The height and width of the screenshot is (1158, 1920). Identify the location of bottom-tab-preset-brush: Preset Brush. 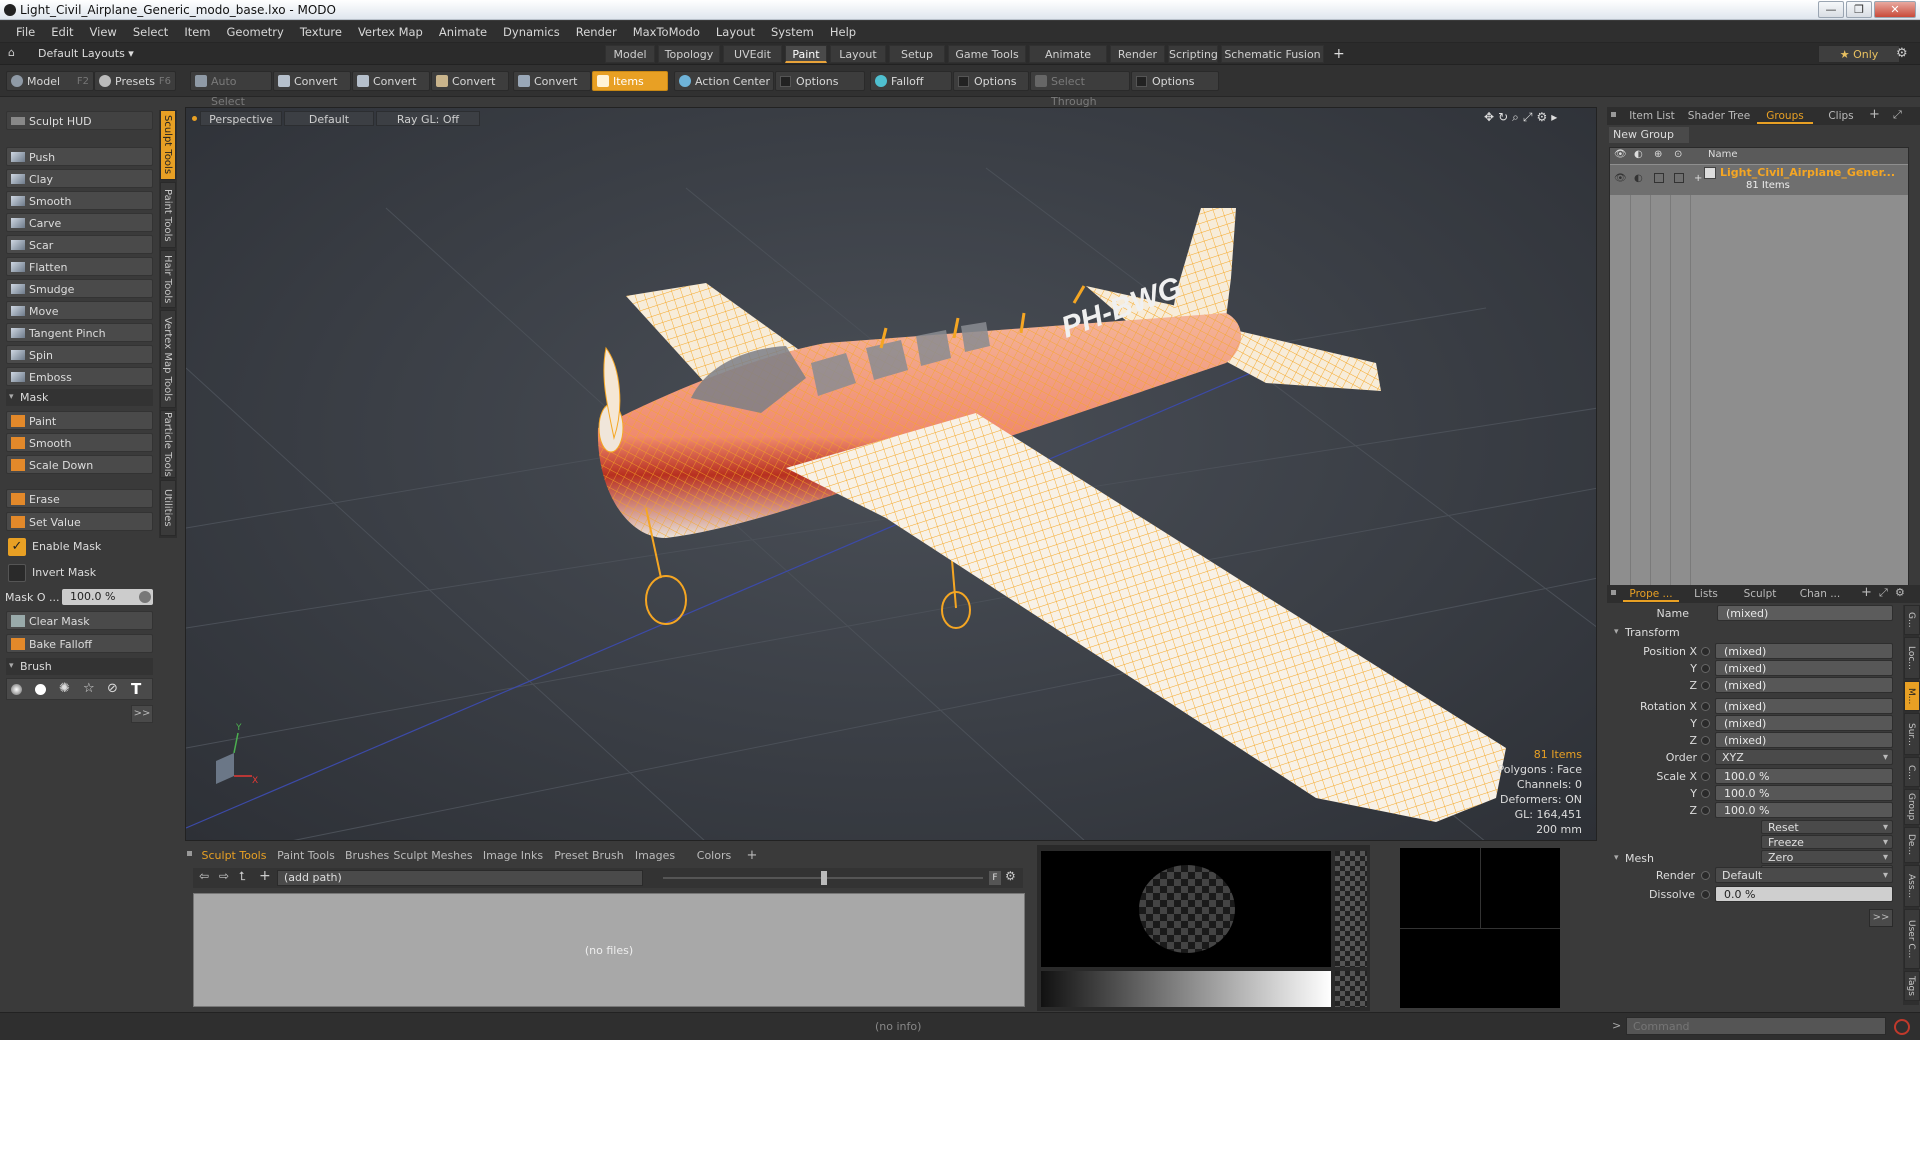
(589, 856).